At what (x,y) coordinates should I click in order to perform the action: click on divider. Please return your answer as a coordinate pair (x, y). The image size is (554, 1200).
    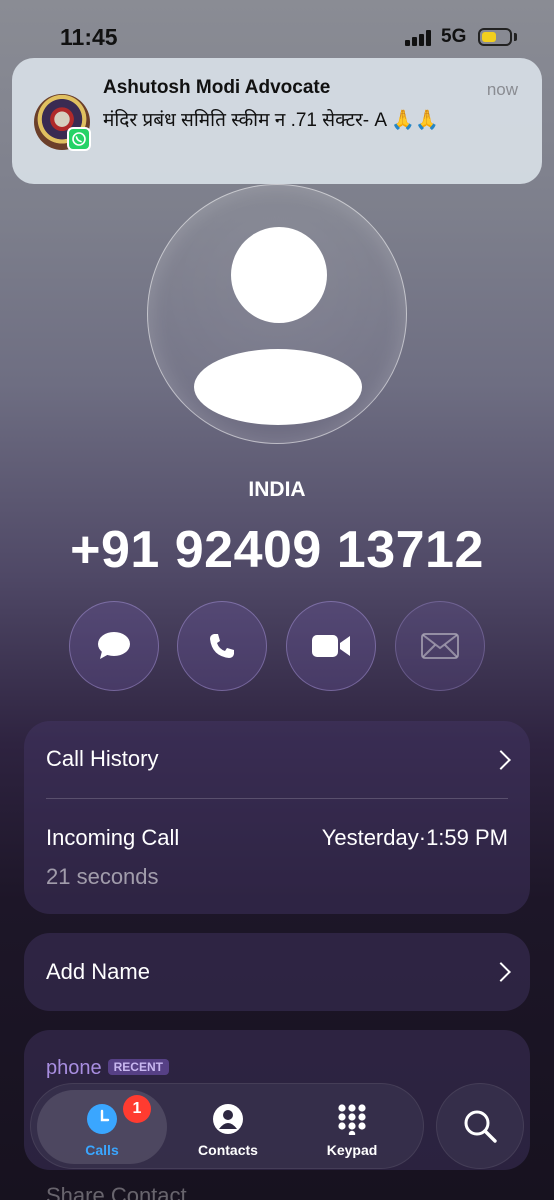
    Looking at the image, I should click on (277, 798).